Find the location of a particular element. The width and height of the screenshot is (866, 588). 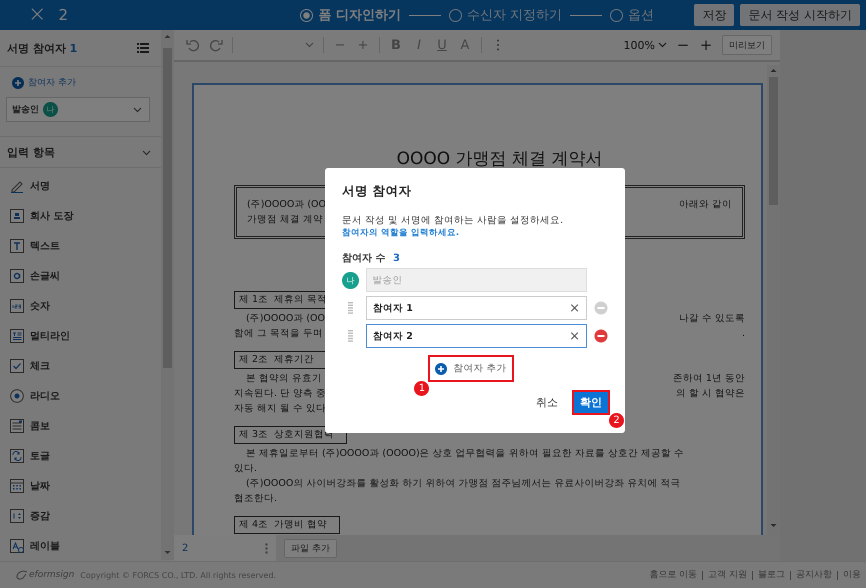

pen-icon is located at coordinates (17, 186).